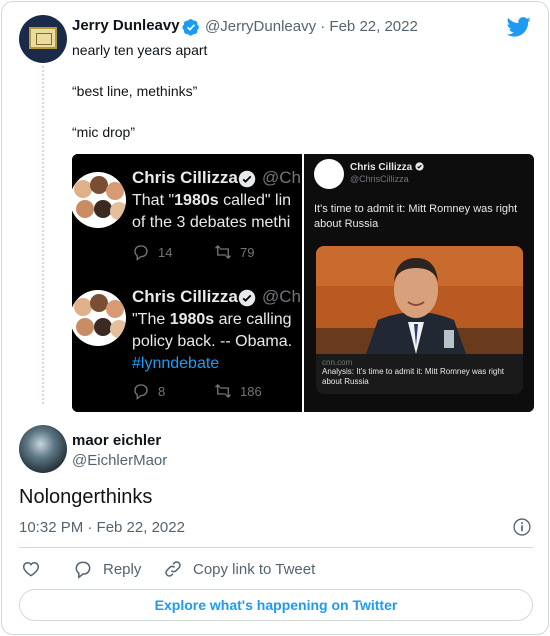 This screenshot has height=636, width=550. I want to click on like-button, so click(31, 569).